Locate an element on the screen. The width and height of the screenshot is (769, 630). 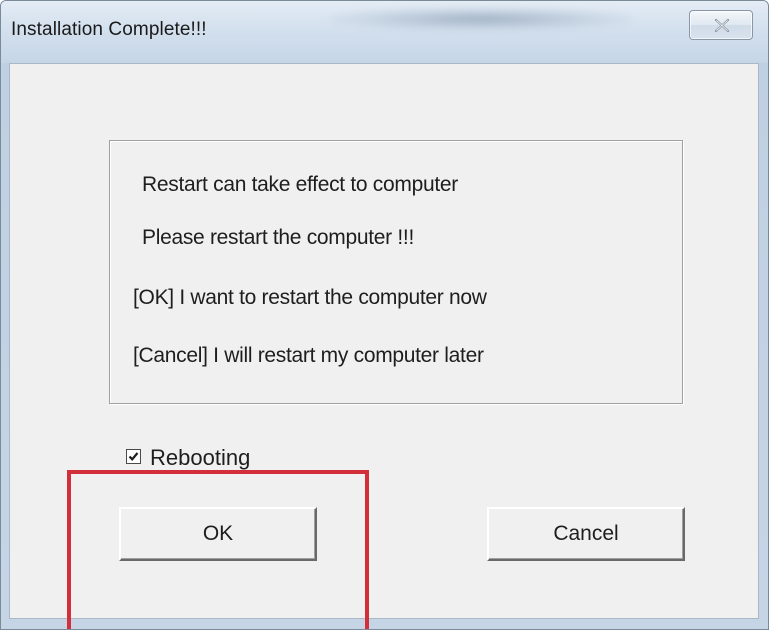
message-line-1: Restart can take effect to computer is located at coordinates (300, 184).